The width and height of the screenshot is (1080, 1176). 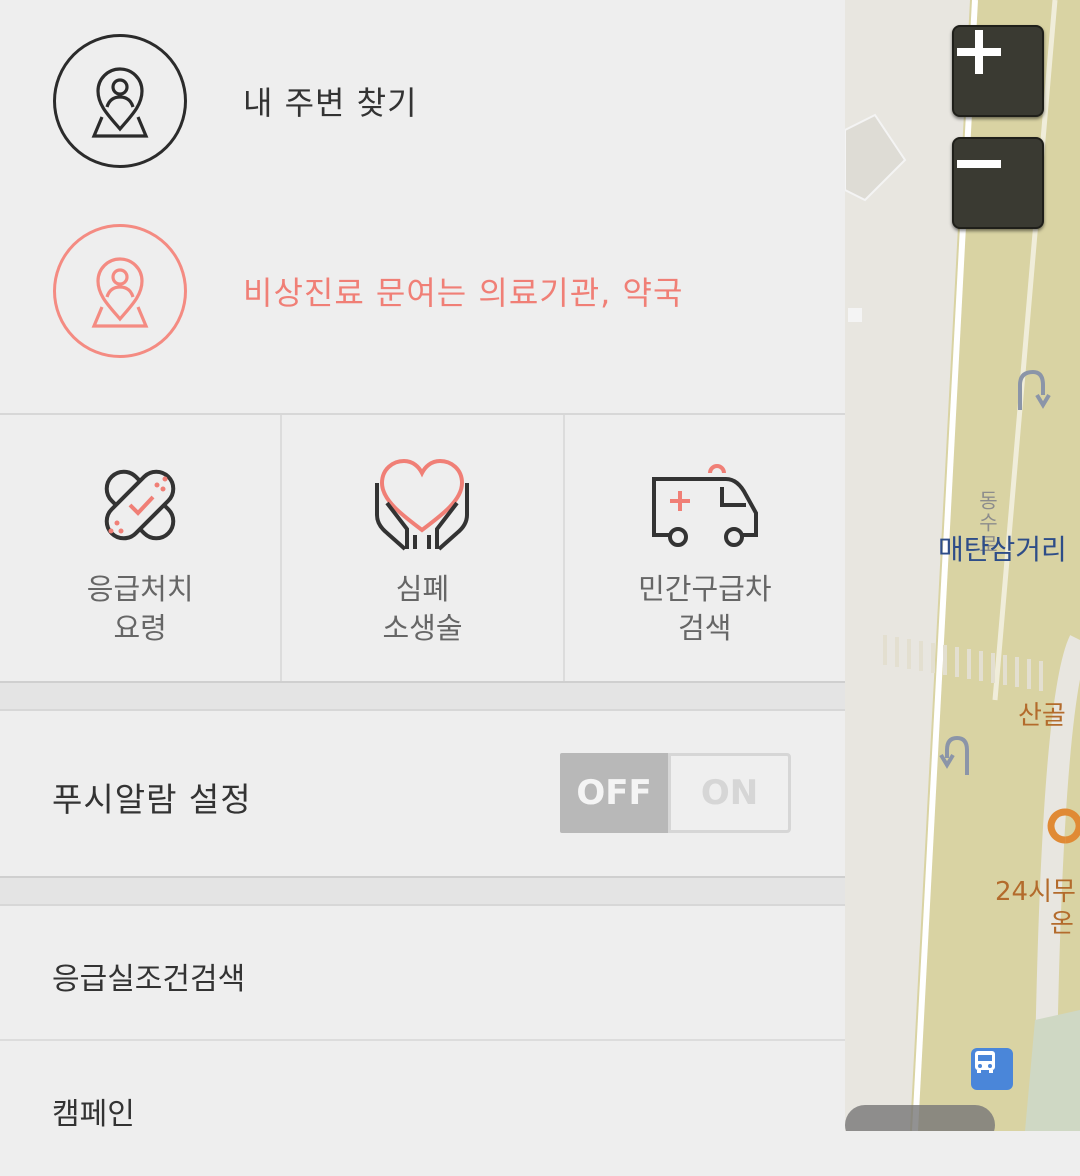 What do you see at coordinates (1042, 716) in the screenshot?
I see `place-label: 산골` at bounding box center [1042, 716].